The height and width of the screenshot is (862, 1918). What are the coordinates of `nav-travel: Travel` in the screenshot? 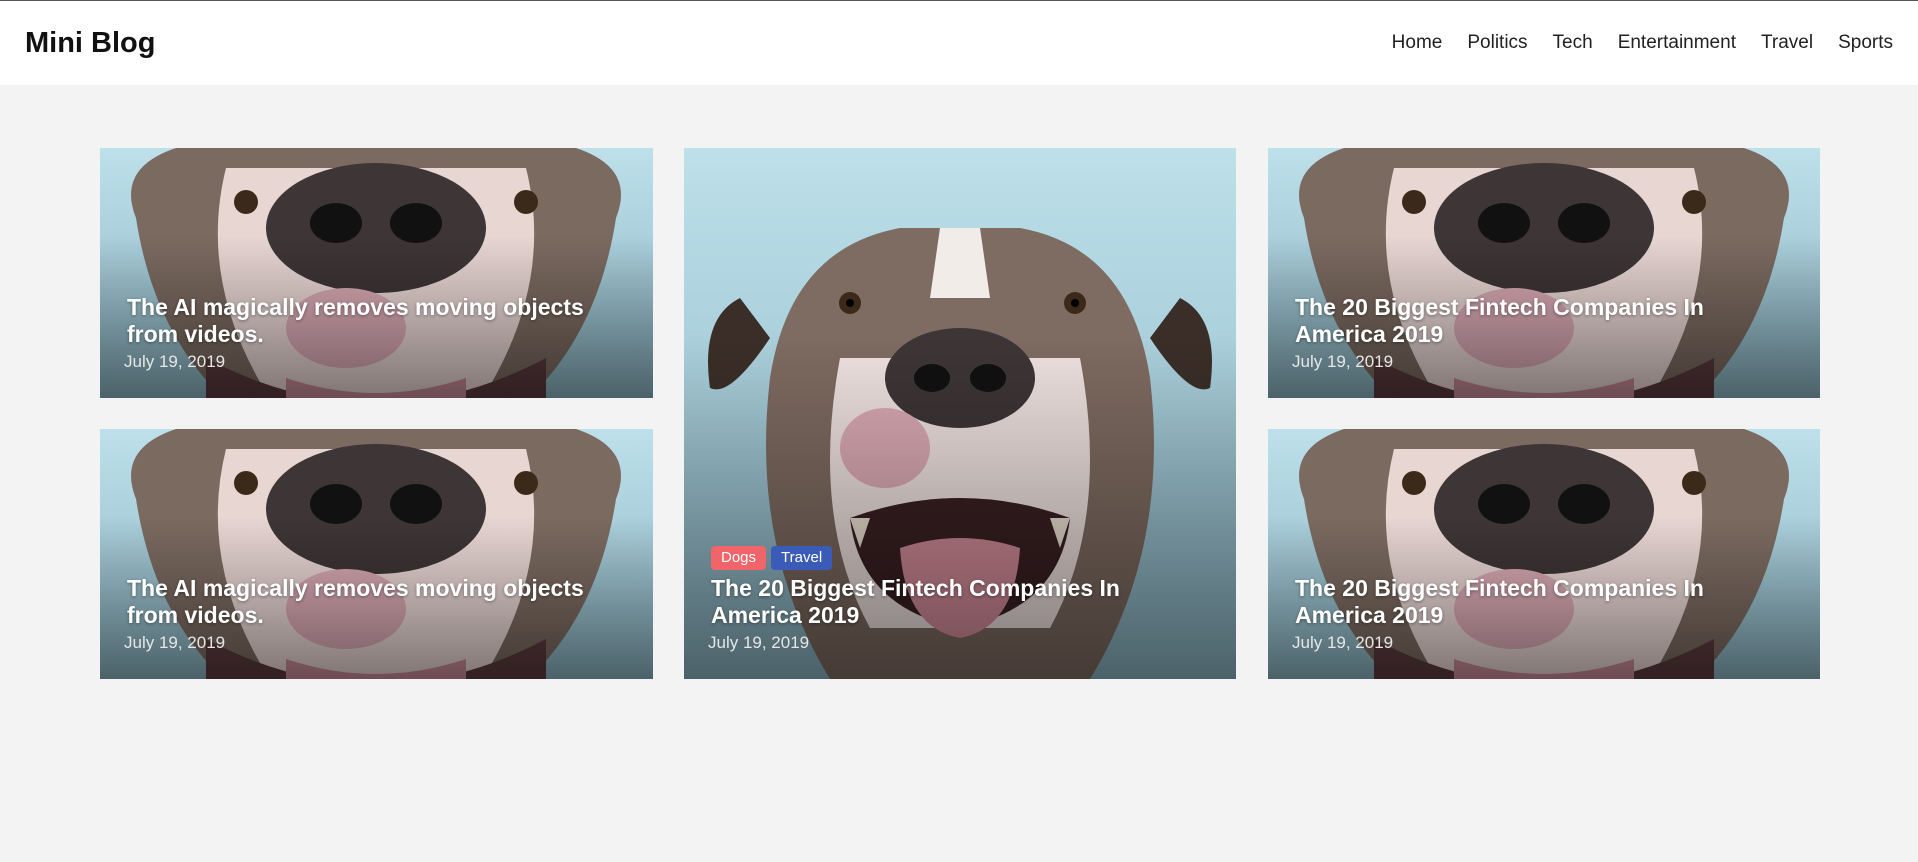 It's located at (1787, 43).